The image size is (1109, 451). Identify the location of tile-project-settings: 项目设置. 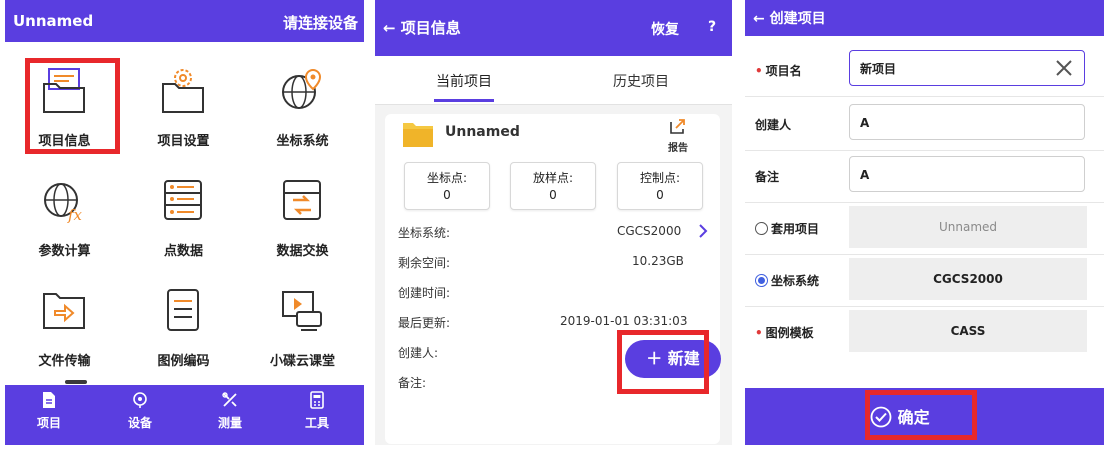
(183, 106).